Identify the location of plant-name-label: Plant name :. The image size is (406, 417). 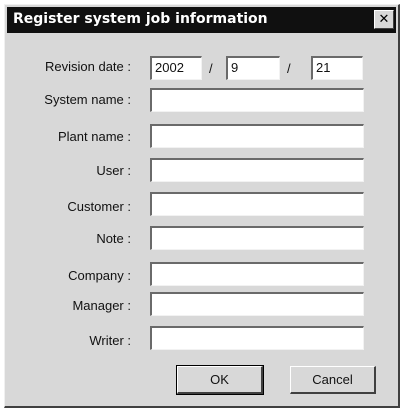
(94, 136).